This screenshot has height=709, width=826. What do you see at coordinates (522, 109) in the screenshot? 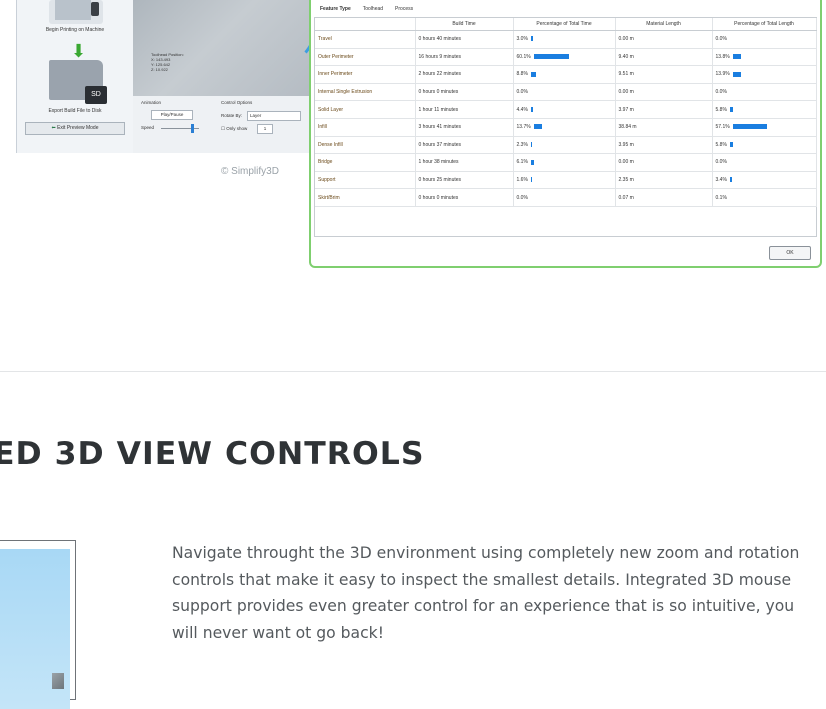
I see `time-percentage-cell-text: 4.4%` at bounding box center [522, 109].